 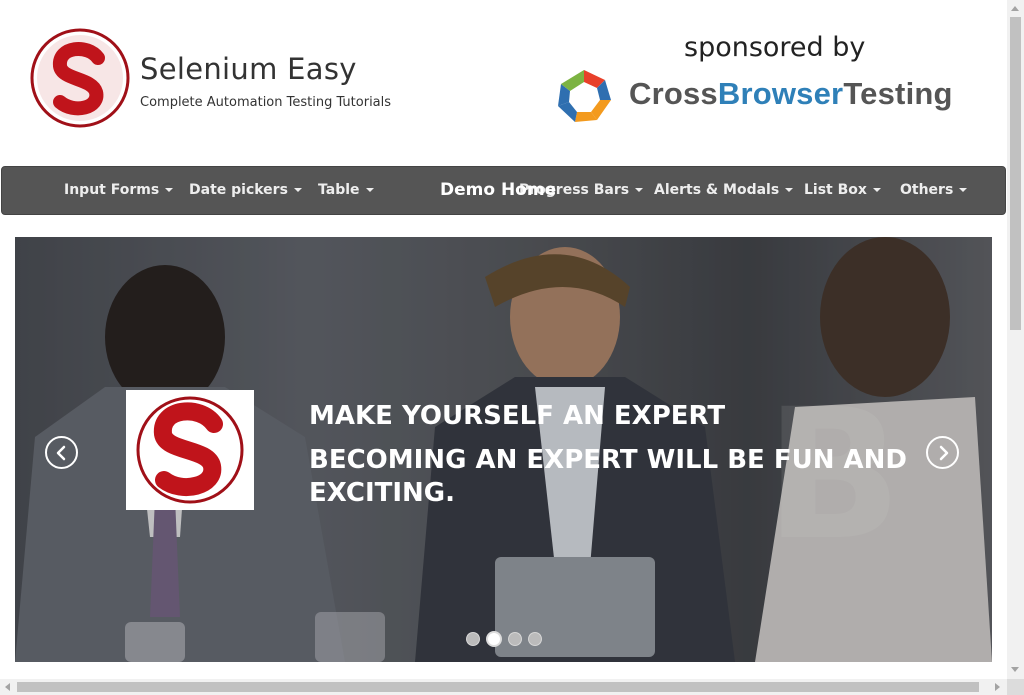 I want to click on sponsor-name-part3: Testing, so click(x=898, y=93).